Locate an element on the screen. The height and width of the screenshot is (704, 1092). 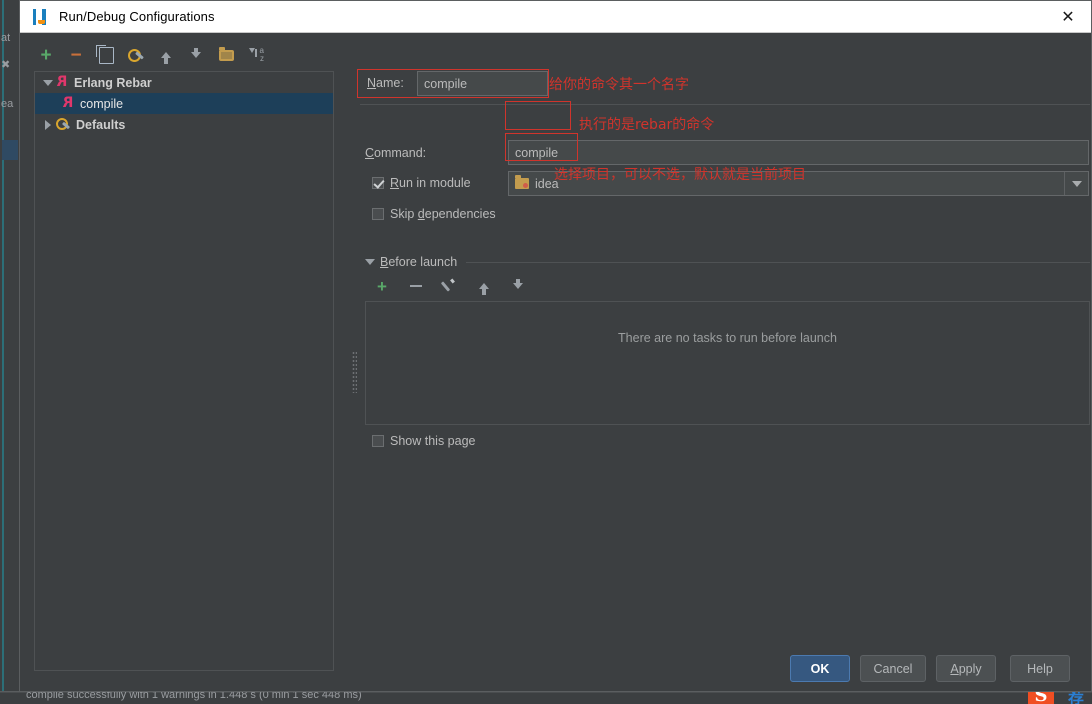
pane-splitter is located at coordinates (354, 371).